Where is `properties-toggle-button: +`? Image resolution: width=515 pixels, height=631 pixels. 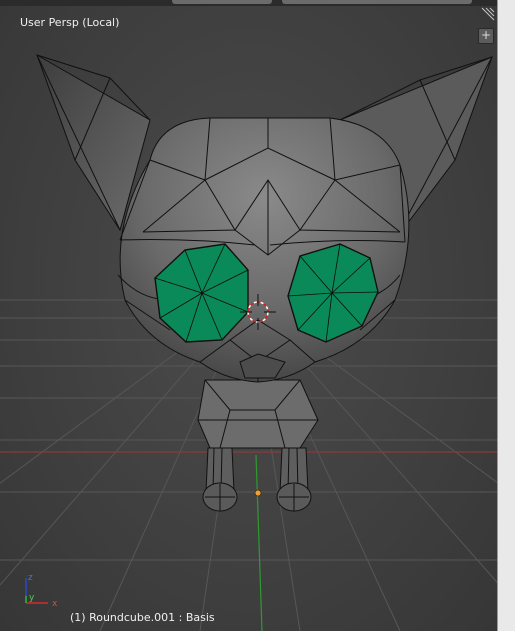
properties-toggle-button: + is located at coordinates (486, 36).